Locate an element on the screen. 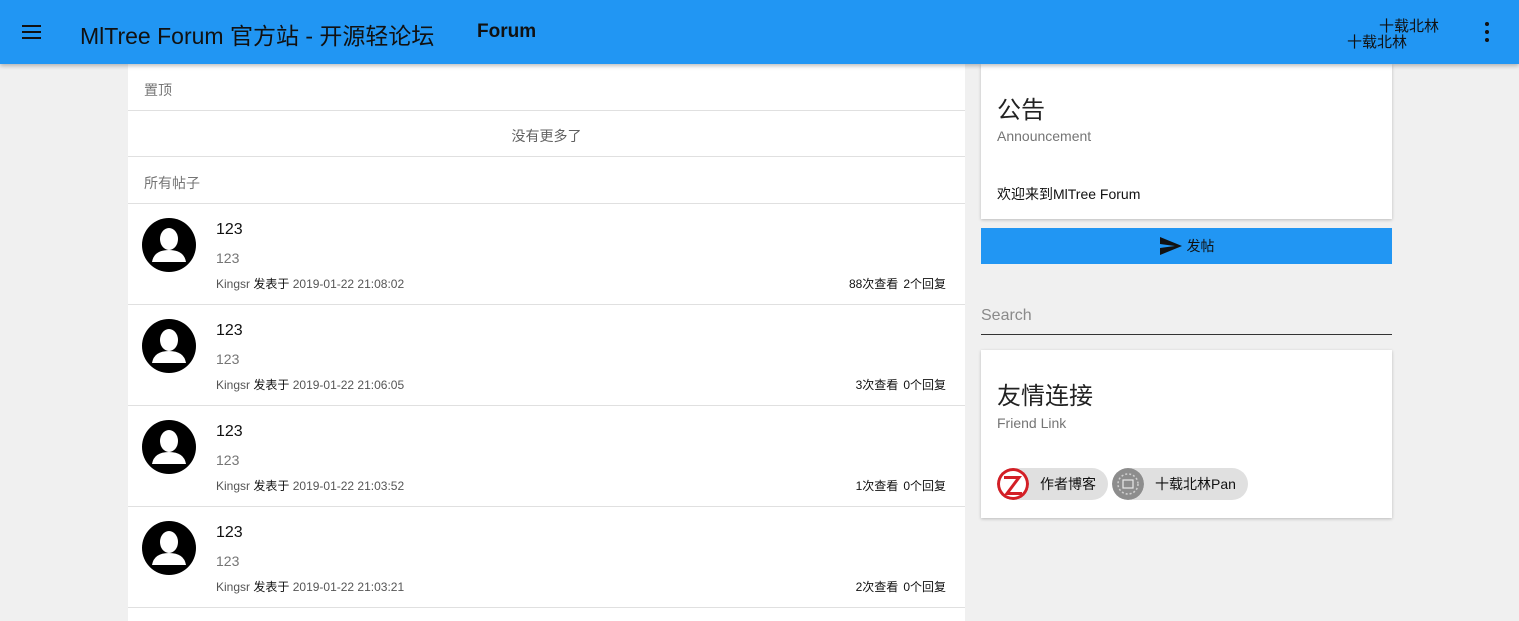  search-input is located at coordinates (1186, 316).